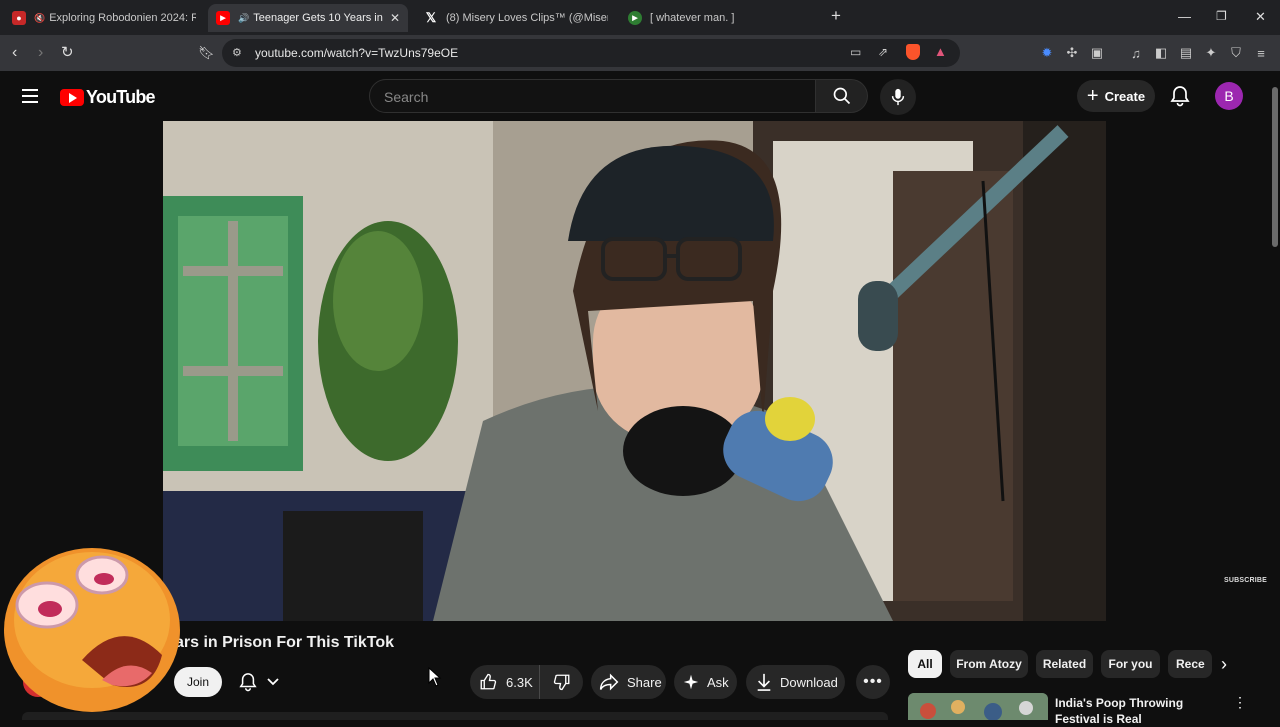 This screenshot has height=727, width=1280. I want to click on recommendation-thumbnail, so click(978, 706).